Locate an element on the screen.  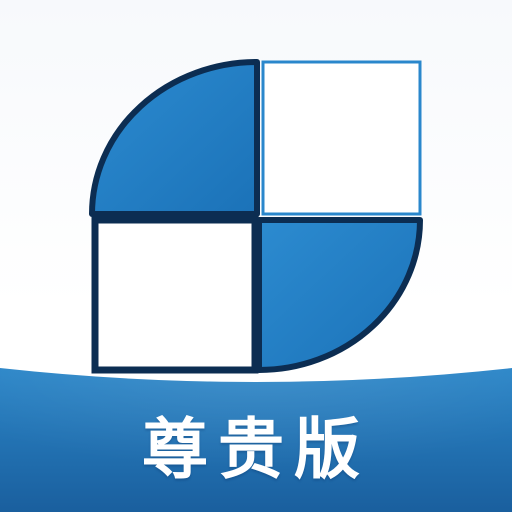
quadrant-top-left is located at coordinates (174, 138).